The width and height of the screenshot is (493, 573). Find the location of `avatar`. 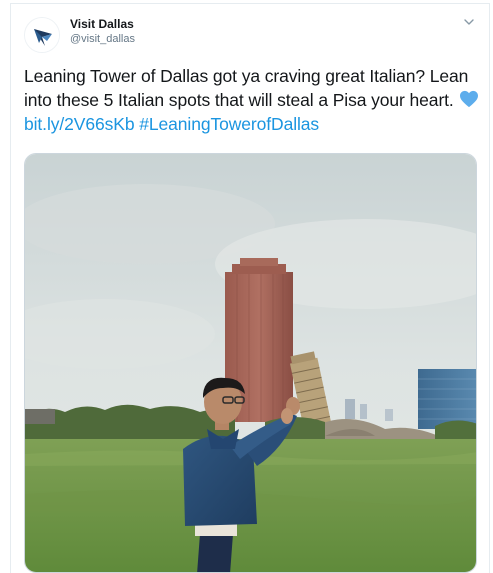

avatar is located at coordinates (42, 35).